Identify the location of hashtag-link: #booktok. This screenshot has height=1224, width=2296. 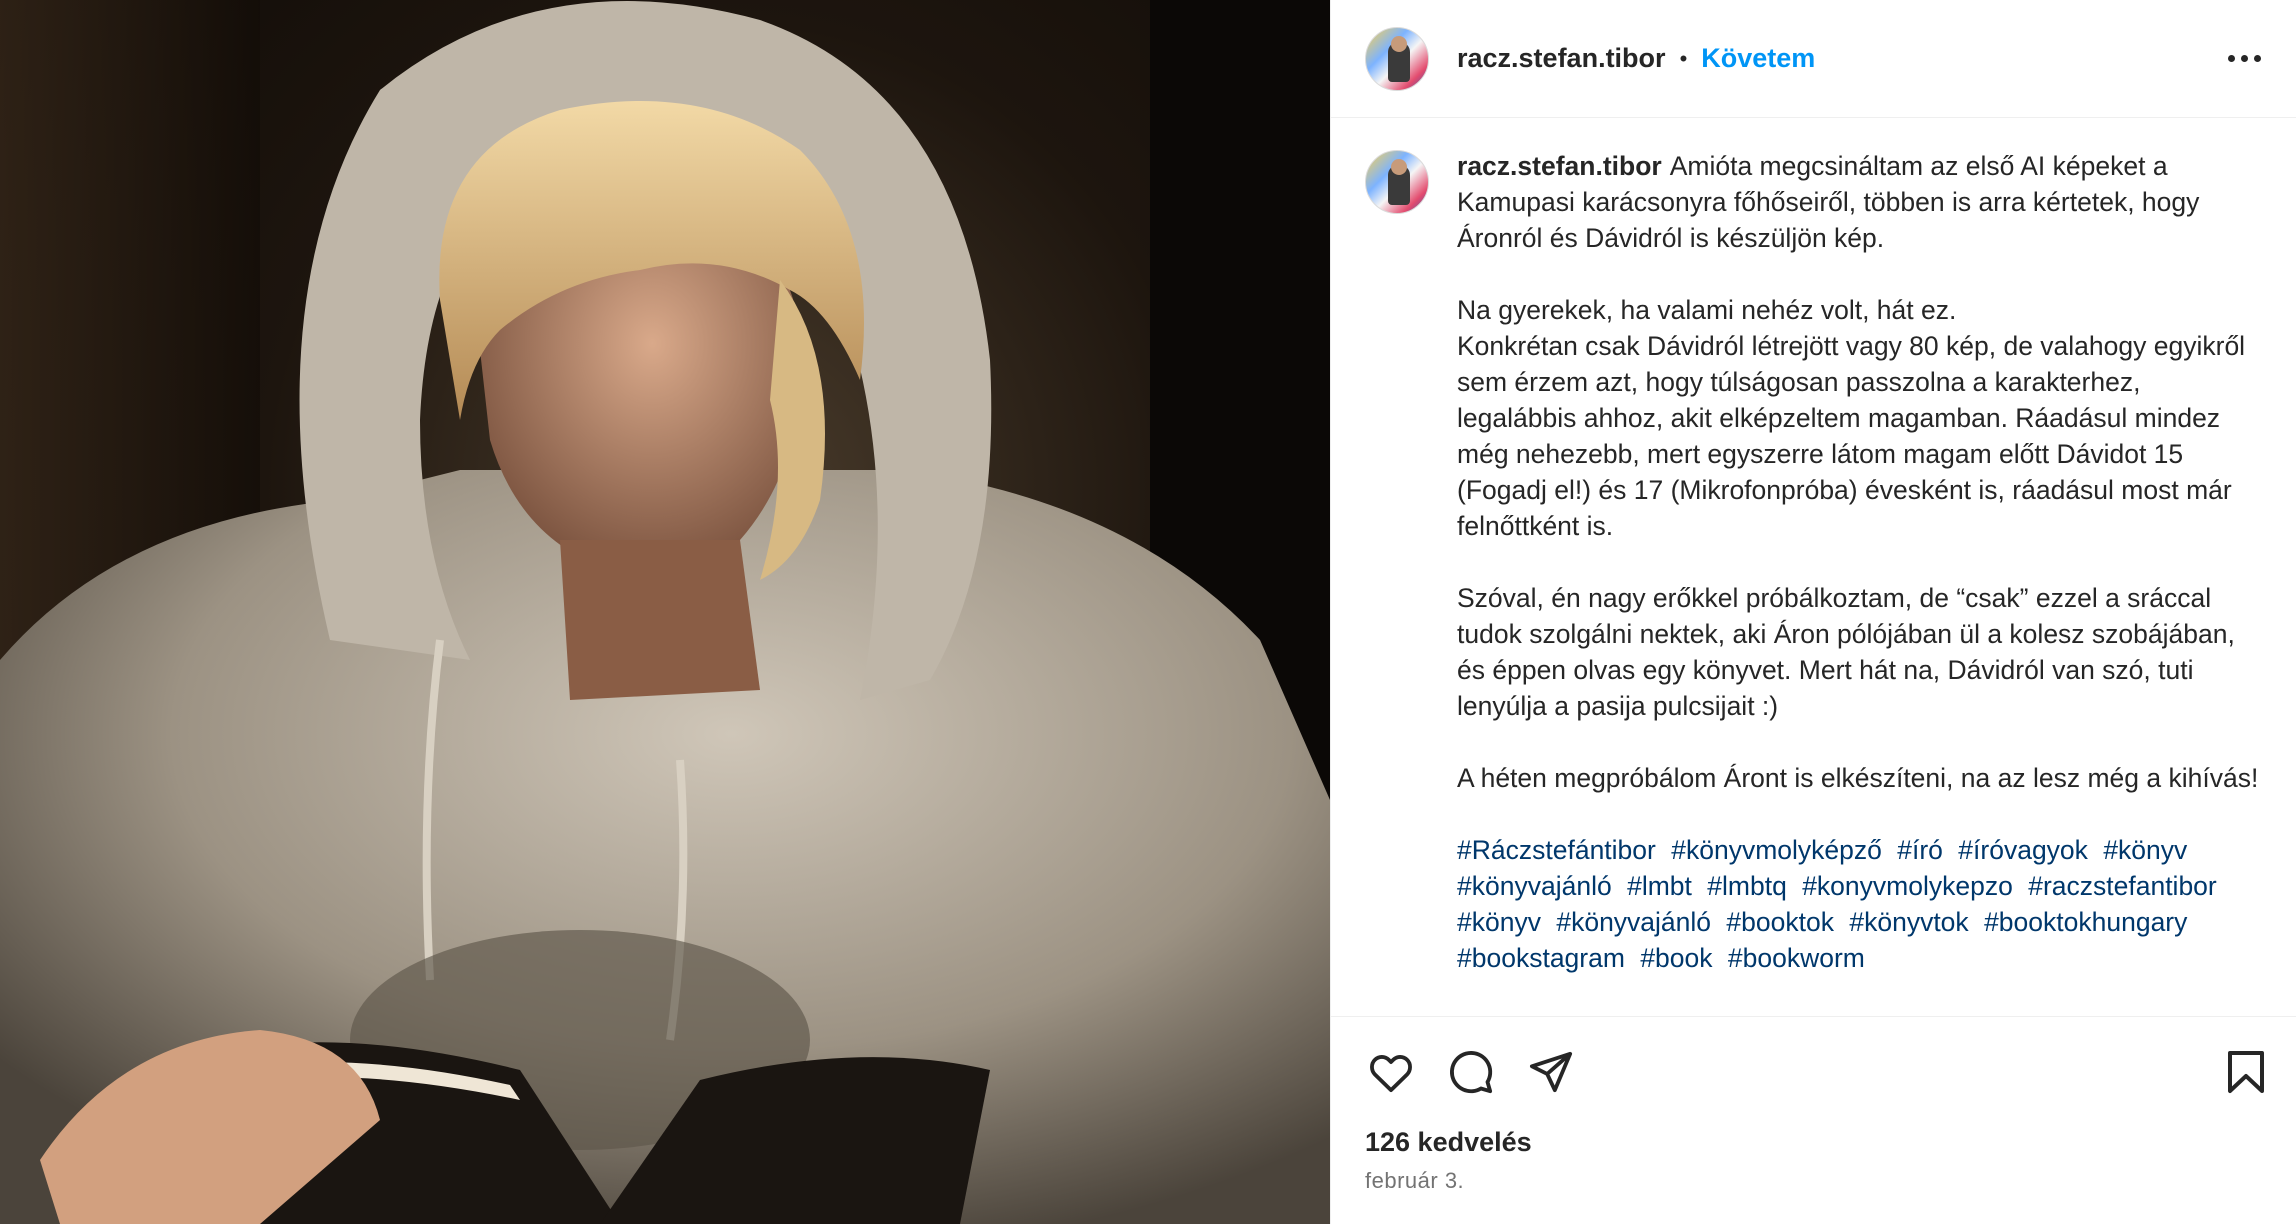
(1780, 922).